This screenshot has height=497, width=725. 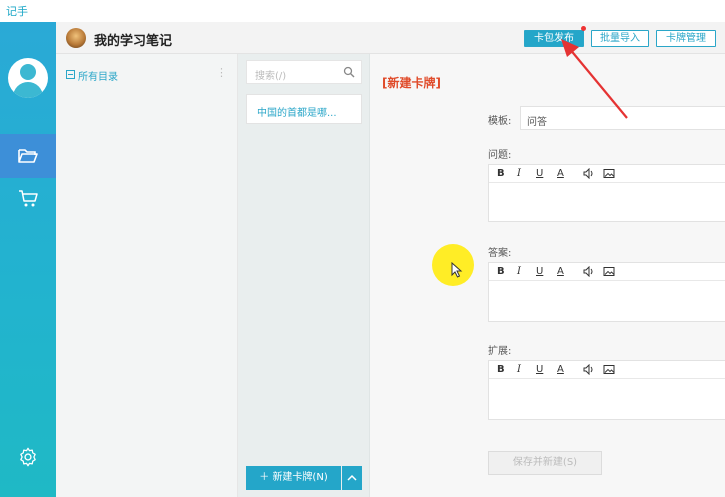 What do you see at coordinates (362, 11) in the screenshot?
I see `window-titlebar: 记手` at bounding box center [362, 11].